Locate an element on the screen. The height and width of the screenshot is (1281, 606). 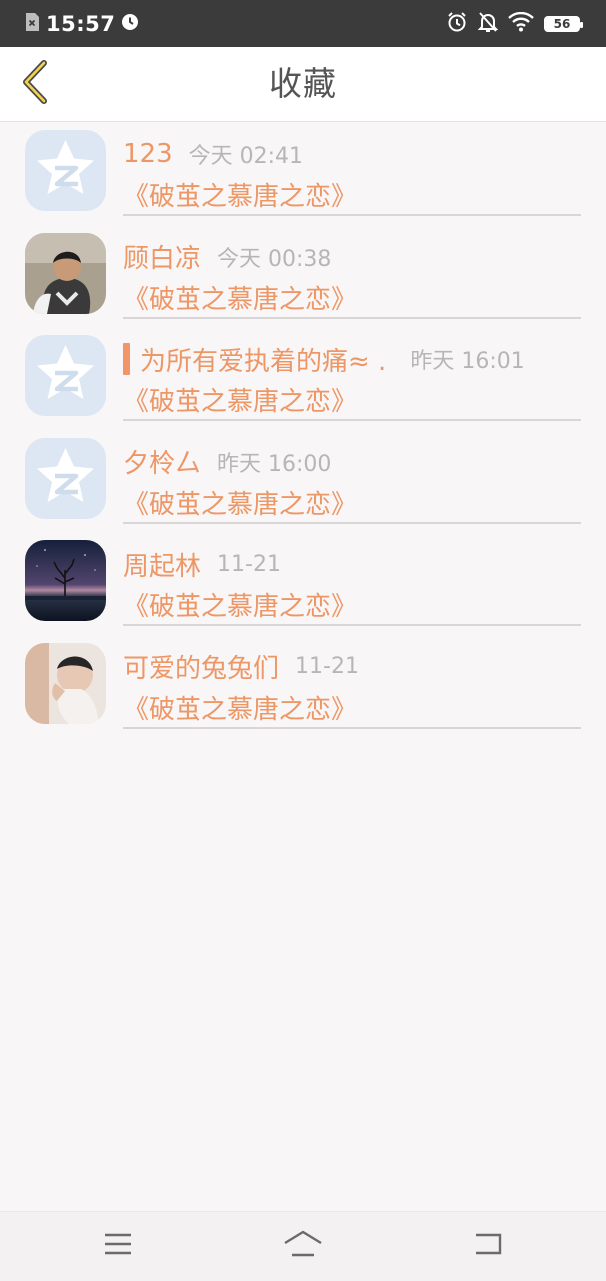
home-icon is located at coordinates (303, 1246).